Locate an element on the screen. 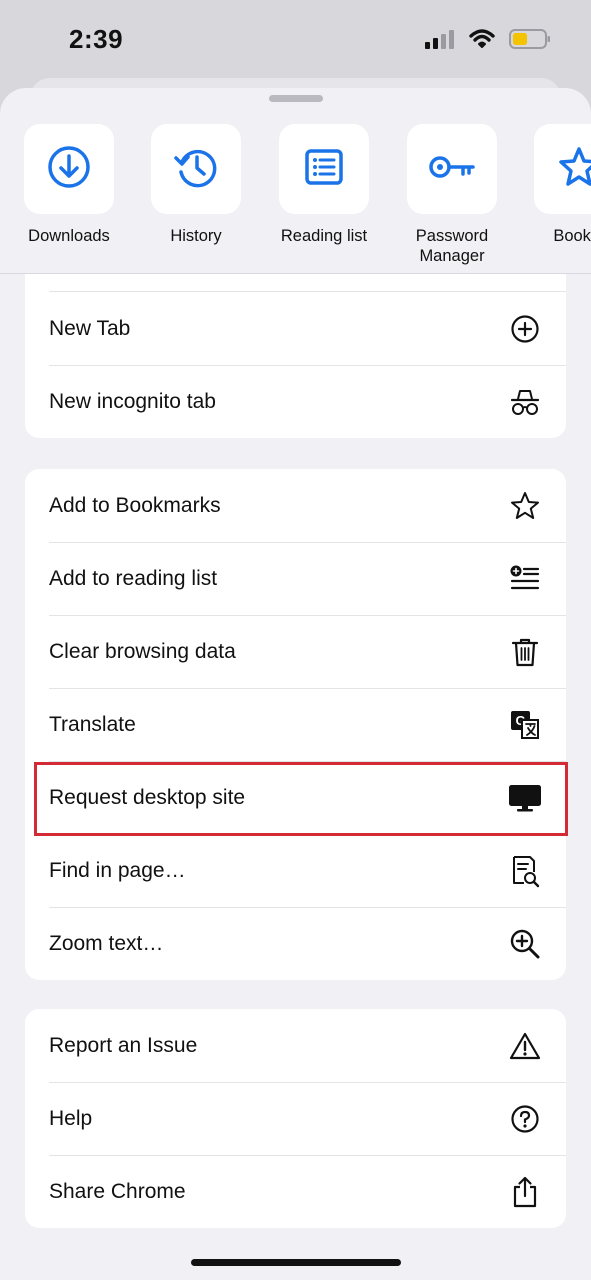 This screenshot has height=1280, width=591. signal-icon is located at coordinates (440, 41).